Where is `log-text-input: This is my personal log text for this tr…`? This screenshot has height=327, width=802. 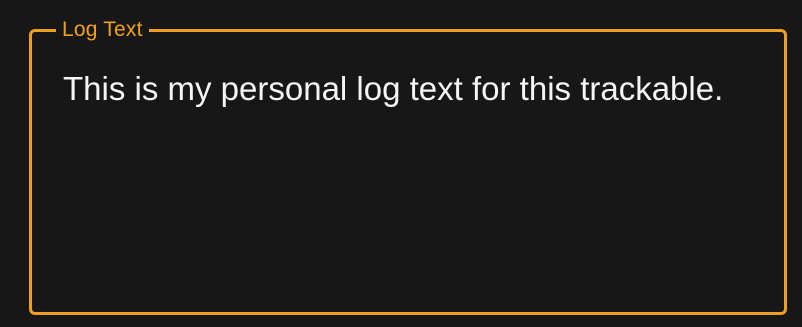
log-text-input: This is my personal log text for this tr… is located at coordinates (408, 88).